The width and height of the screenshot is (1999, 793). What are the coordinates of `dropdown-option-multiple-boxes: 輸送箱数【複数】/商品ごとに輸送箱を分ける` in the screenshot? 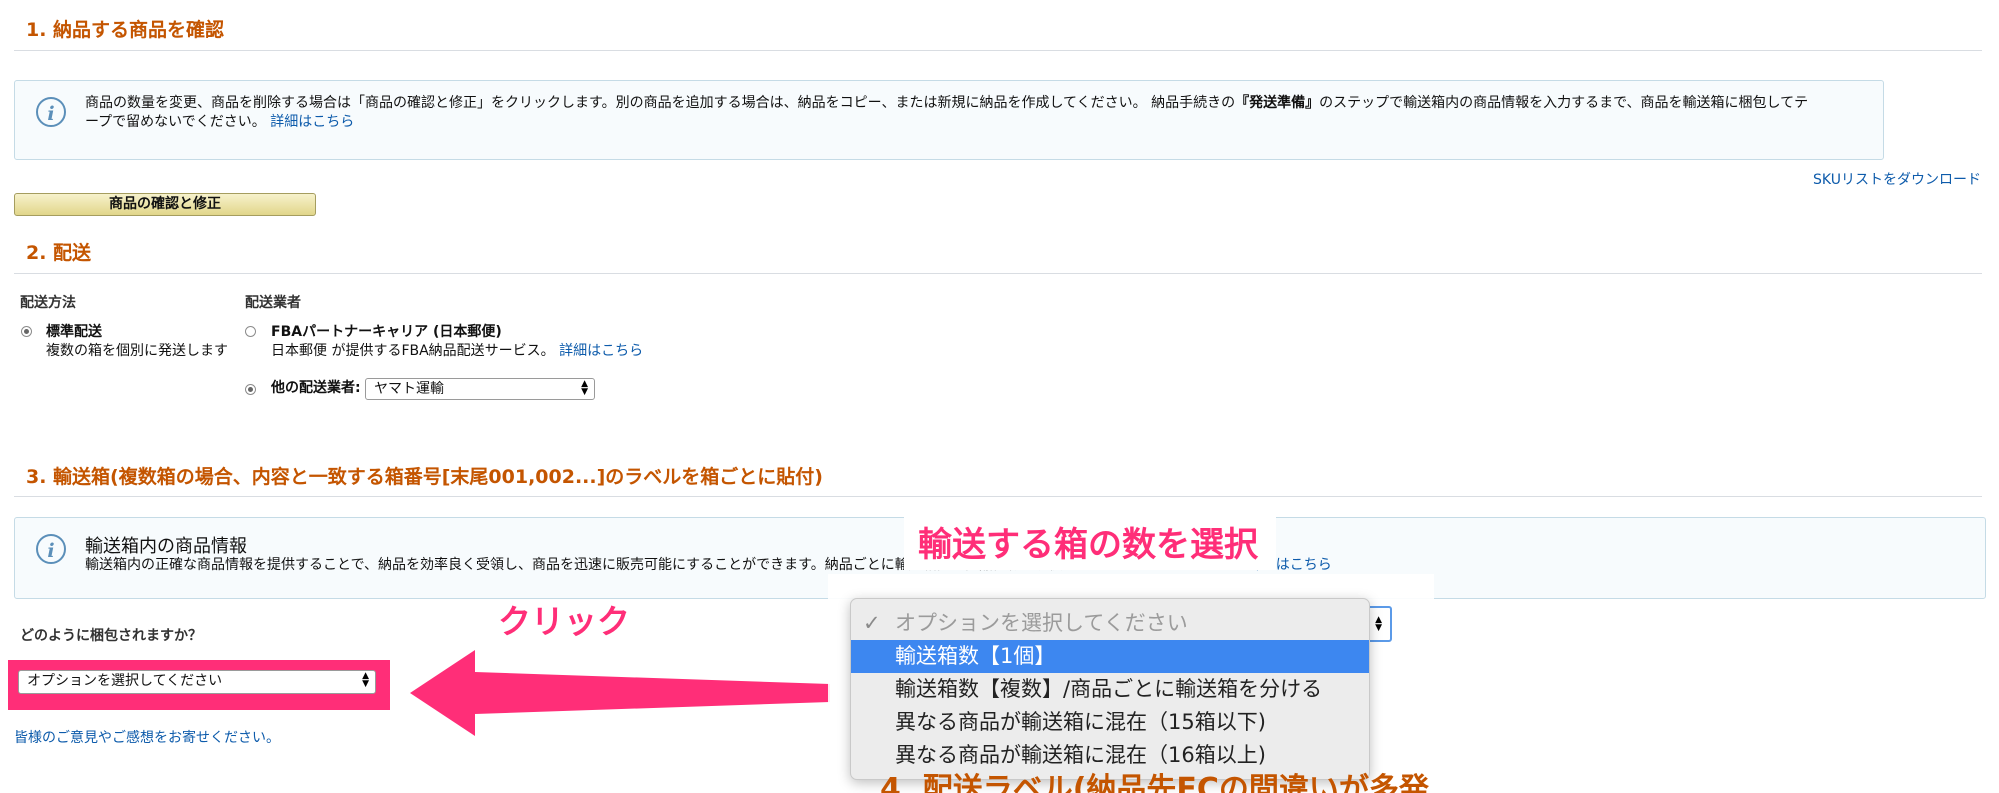 It's located at (1110, 689).